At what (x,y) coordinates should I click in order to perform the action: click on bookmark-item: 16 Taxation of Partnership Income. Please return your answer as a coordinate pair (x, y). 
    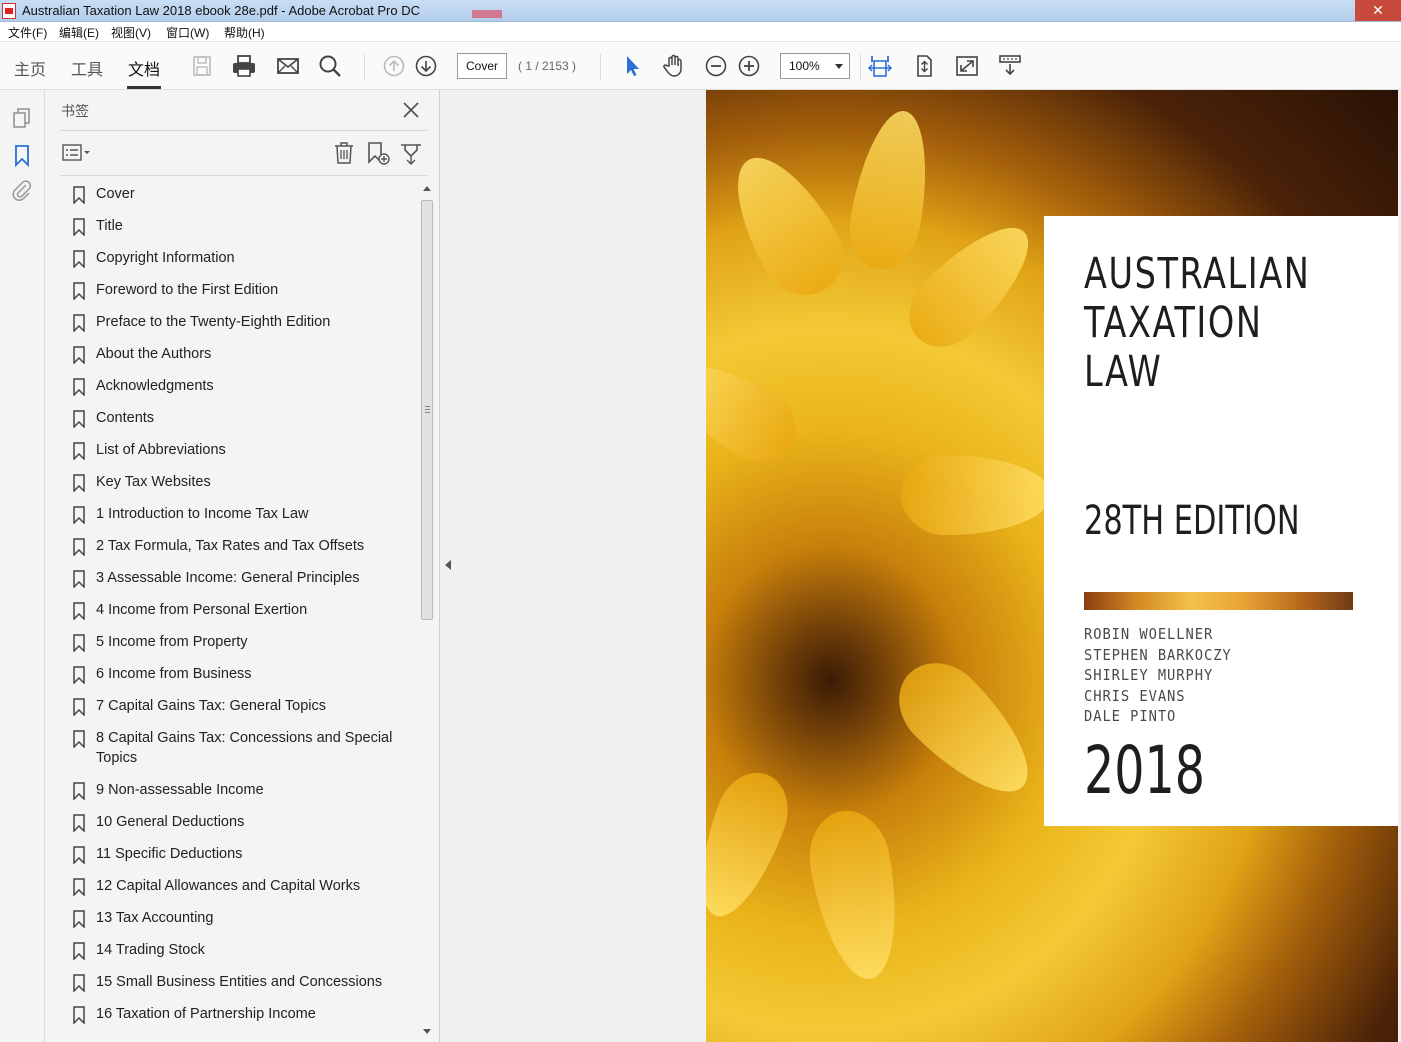
    Looking at the image, I should click on (230, 1014).